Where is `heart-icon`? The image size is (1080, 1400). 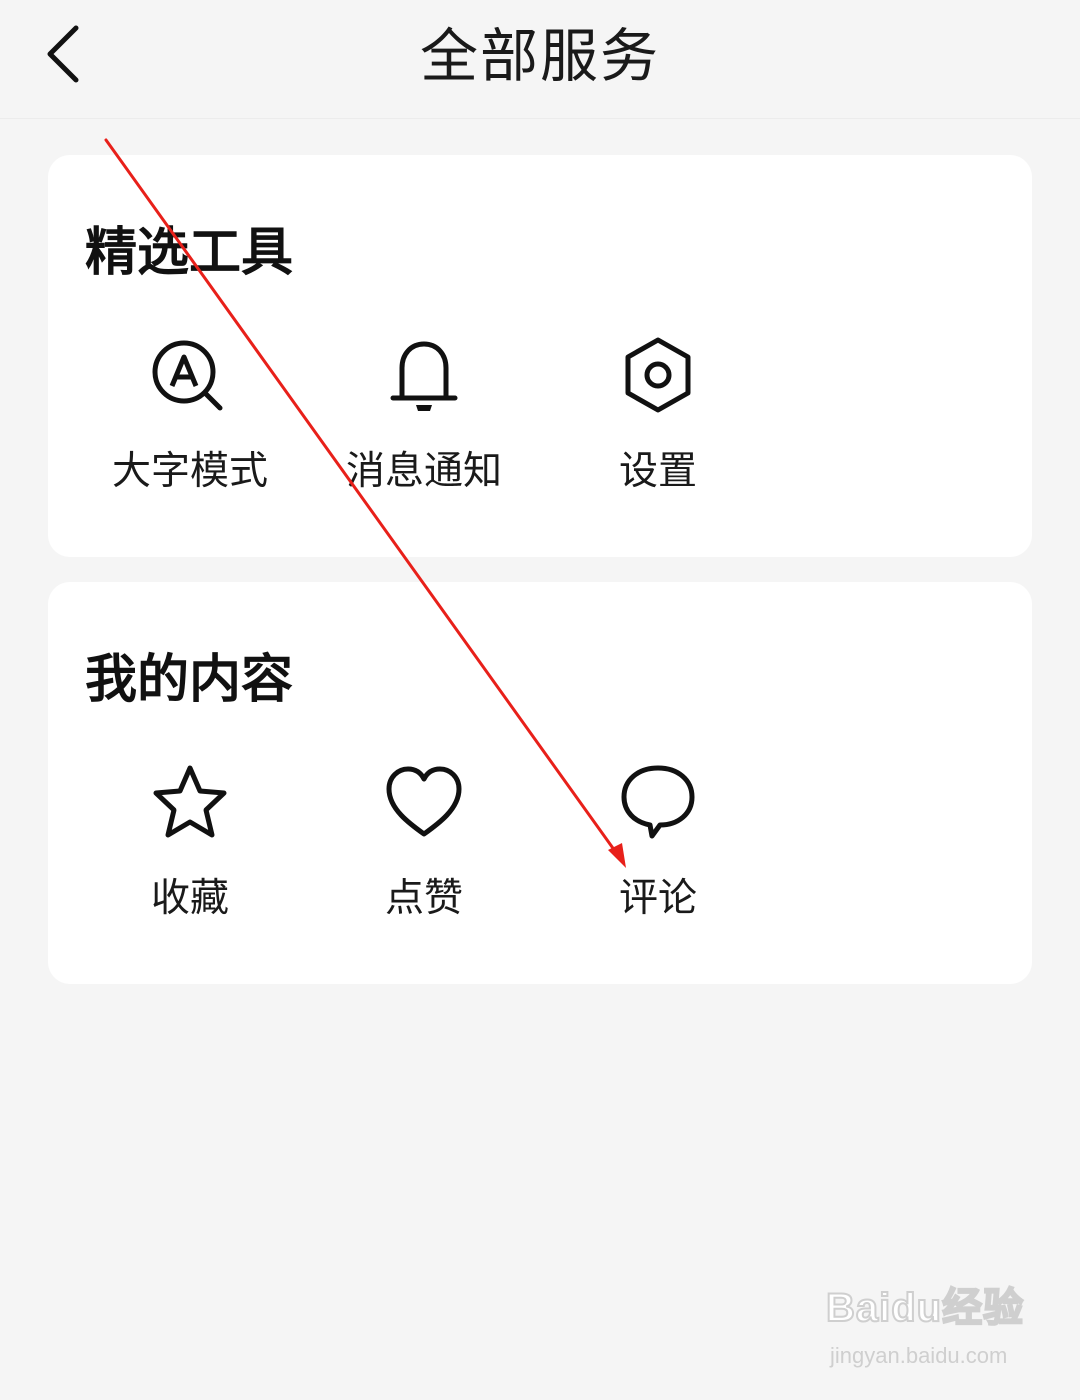 heart-icon is located at coordinates (424, 801).